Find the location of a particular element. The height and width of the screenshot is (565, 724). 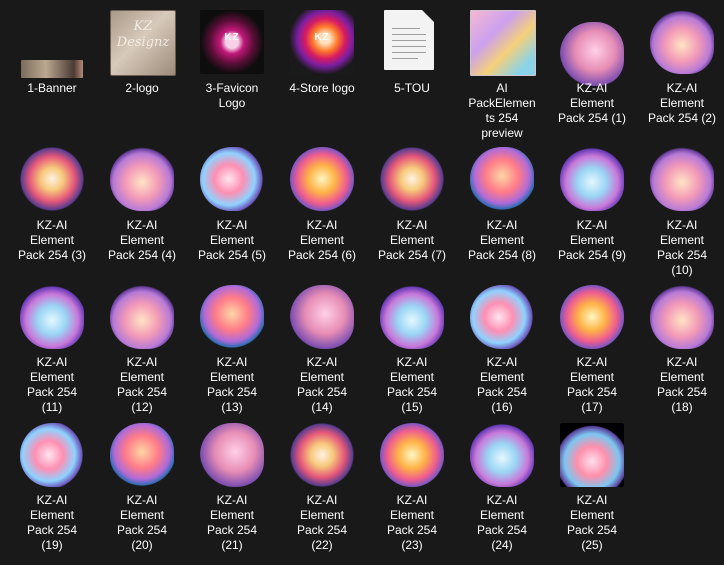

store-logo-image-icon: KZ is located at coordinates (322, 42).